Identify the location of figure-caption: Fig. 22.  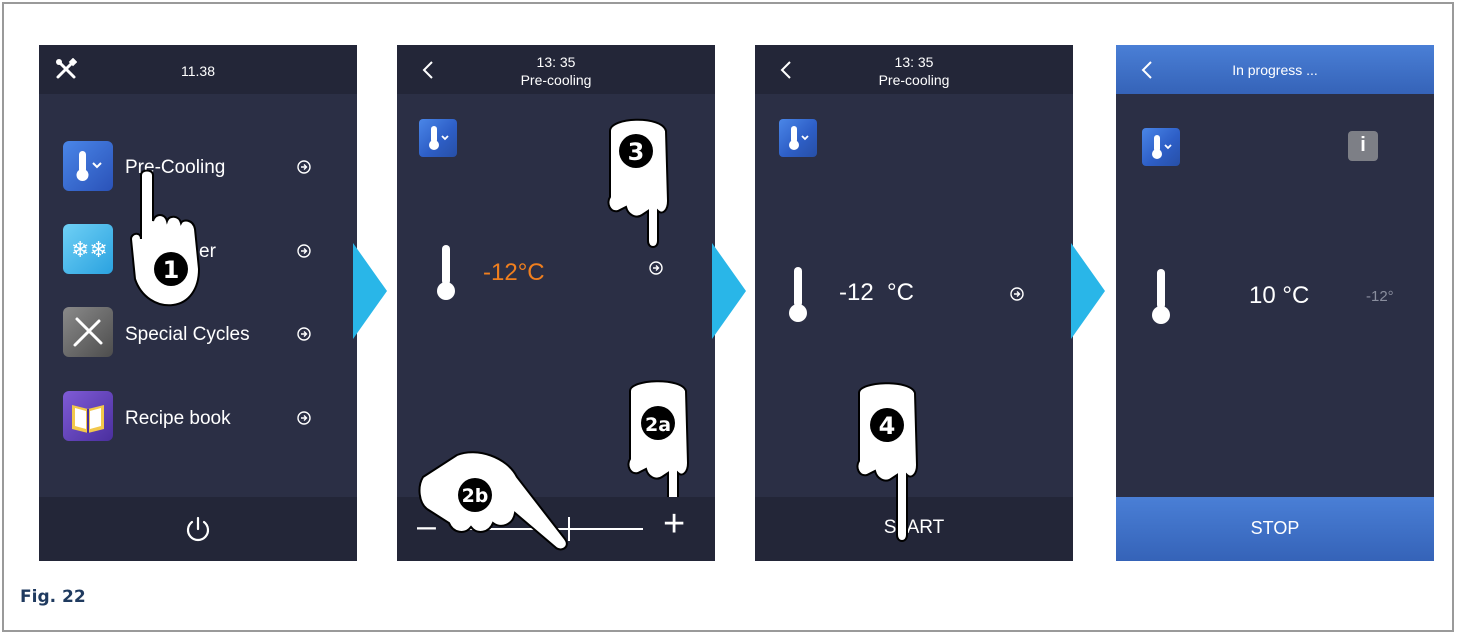
(53, 597).